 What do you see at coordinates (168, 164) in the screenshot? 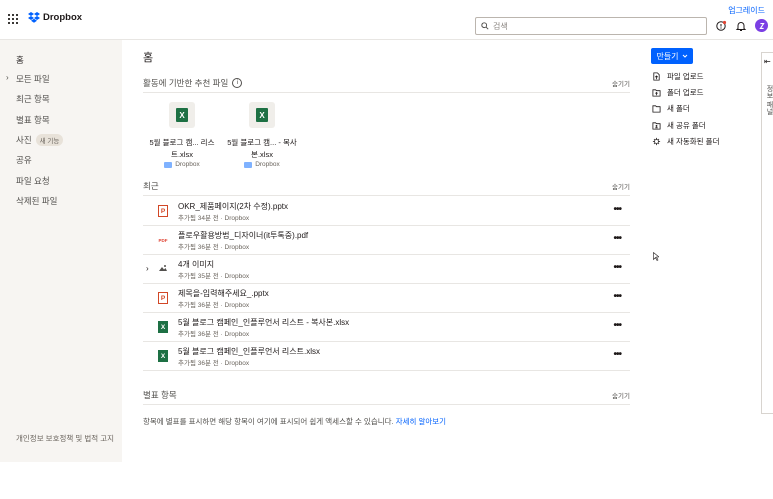
I see `folder-icon` at bounding box center [168, 164].